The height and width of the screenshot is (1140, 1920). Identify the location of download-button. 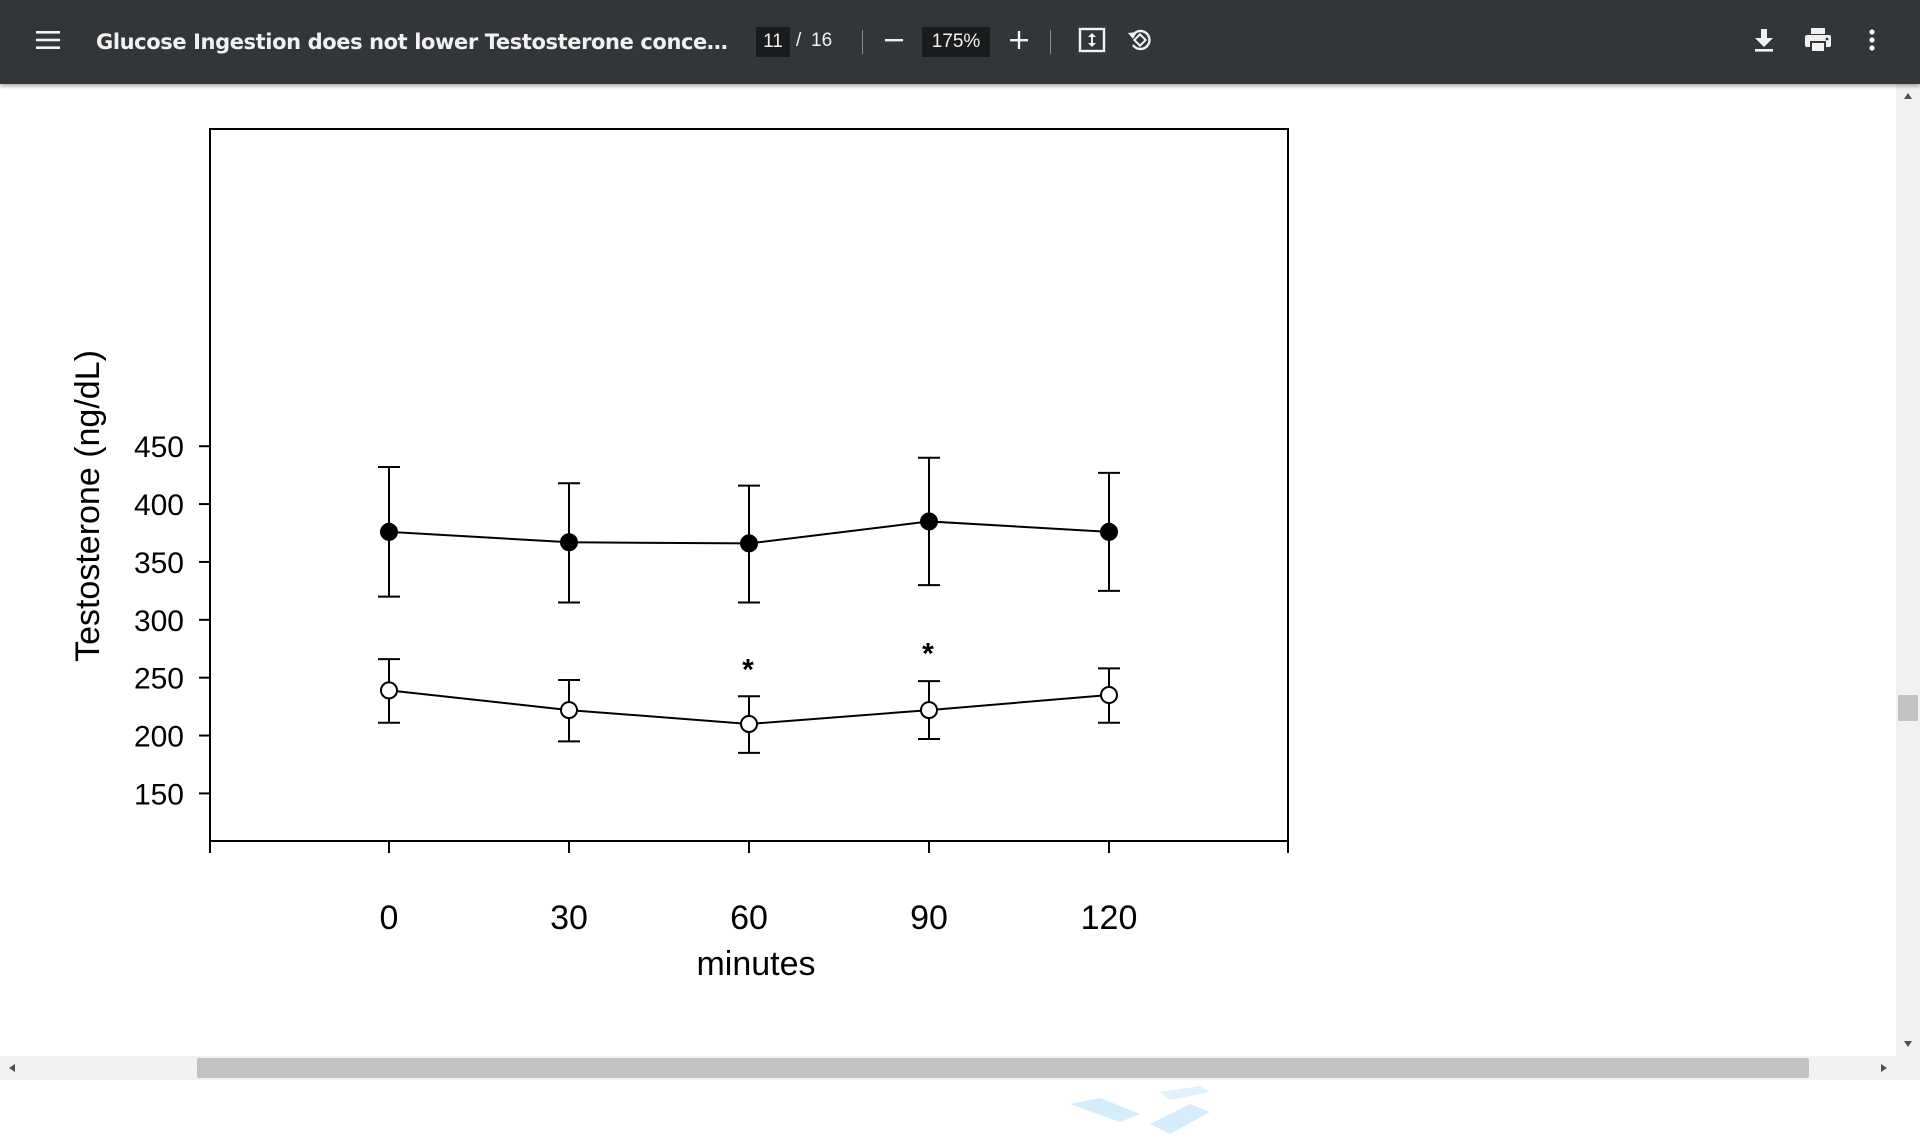
(1764, 42).